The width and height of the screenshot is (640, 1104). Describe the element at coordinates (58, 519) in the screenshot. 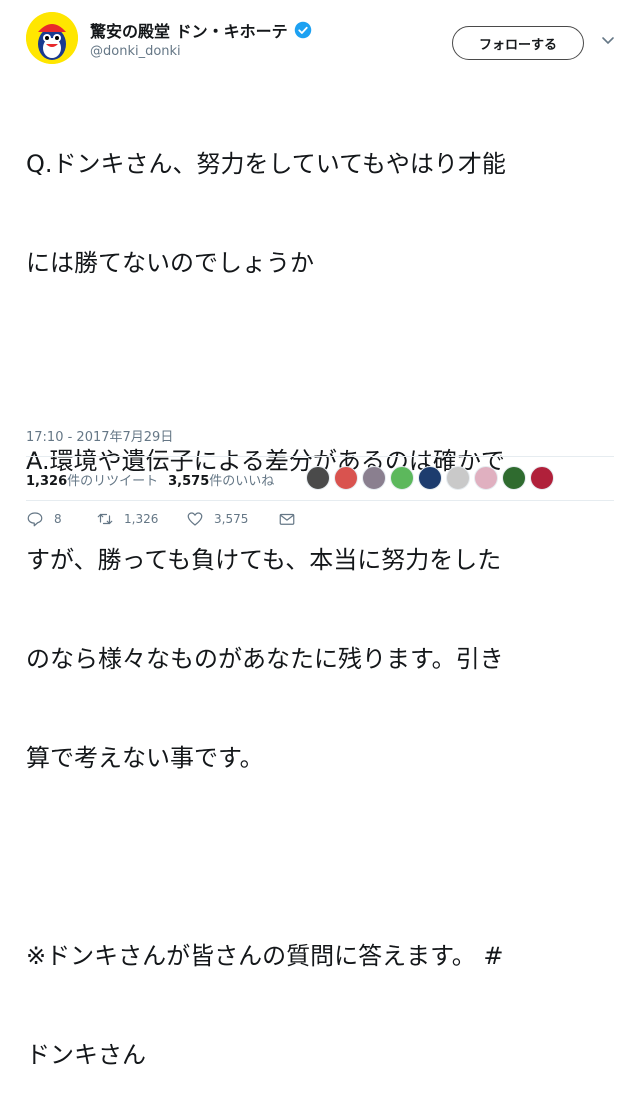

I see `reply-count: 8` at that location.